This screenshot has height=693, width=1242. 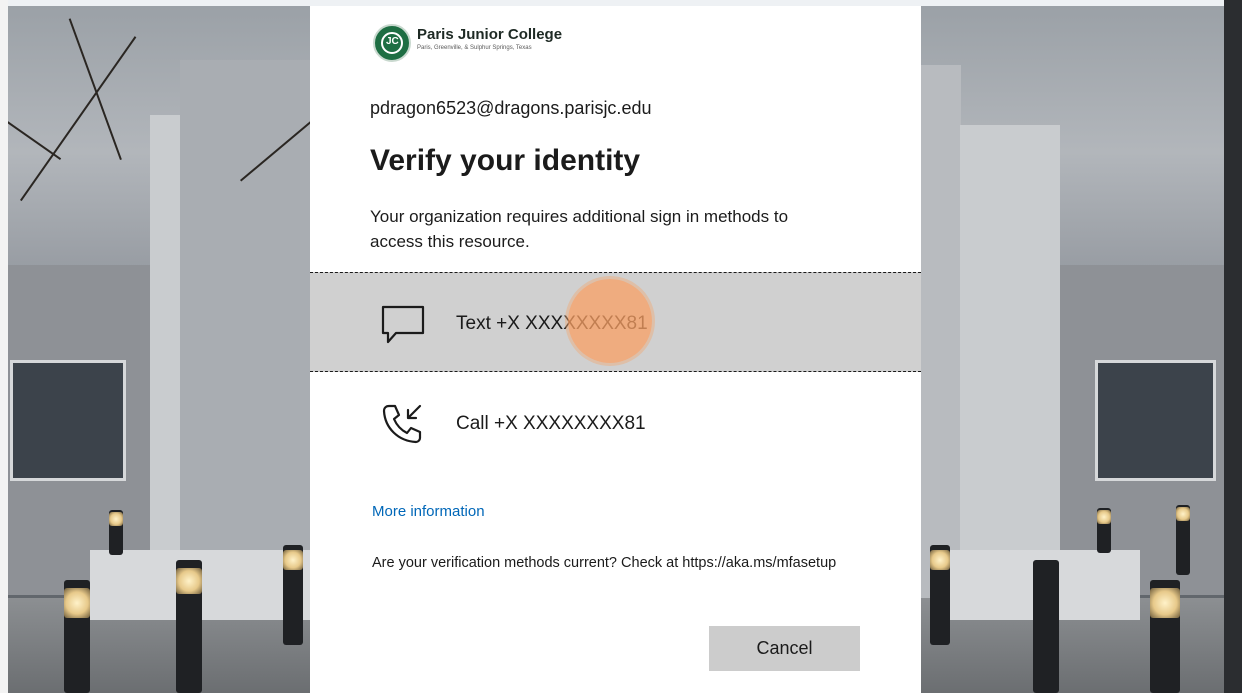 I want to click on college-seal-icon: JC, so click(x=392, y=43).